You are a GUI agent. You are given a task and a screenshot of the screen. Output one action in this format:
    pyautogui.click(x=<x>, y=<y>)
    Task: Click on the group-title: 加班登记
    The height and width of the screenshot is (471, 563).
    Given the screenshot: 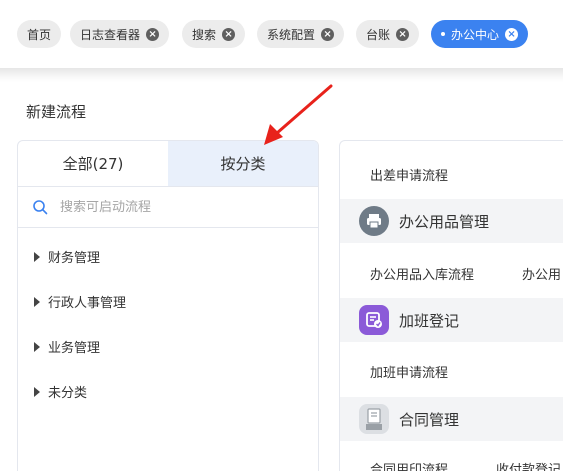 What is the action you would take?
    pyautogui.click(x=429, y=320)
    